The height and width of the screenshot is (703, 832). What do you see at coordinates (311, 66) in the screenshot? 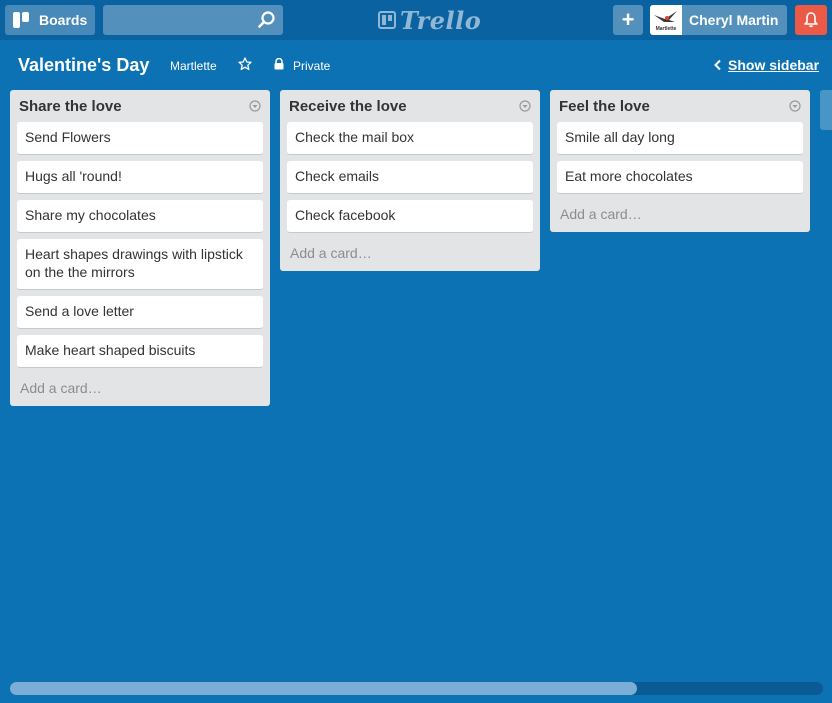
I see `board-visibility: Private` at bounding box center [311, 66].